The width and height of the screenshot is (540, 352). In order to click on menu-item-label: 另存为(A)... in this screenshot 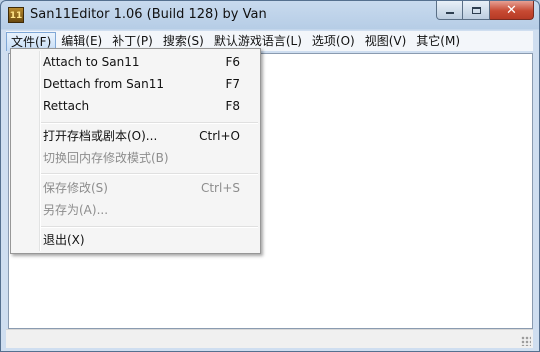, I will do `click(76, 210)`.